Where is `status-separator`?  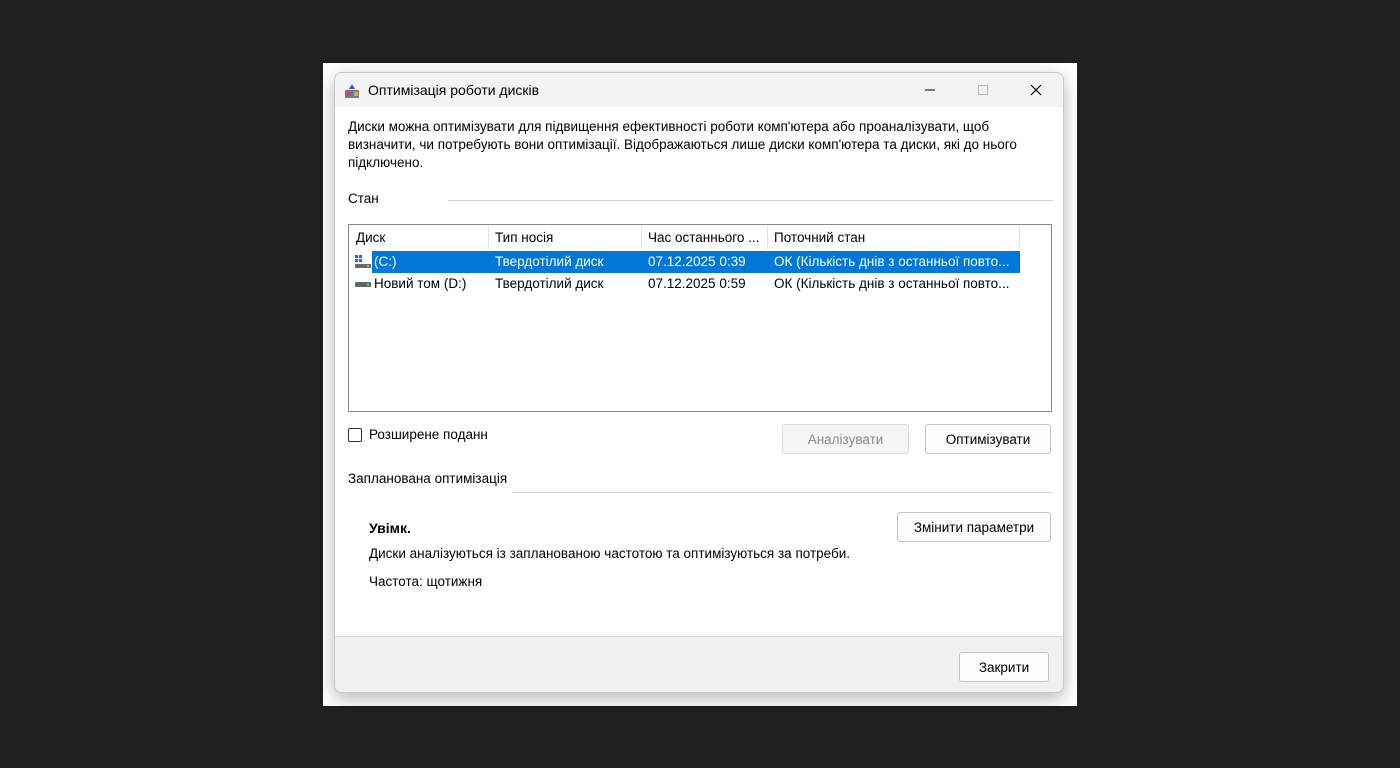 status-separator is located at coordinates (750, 200).